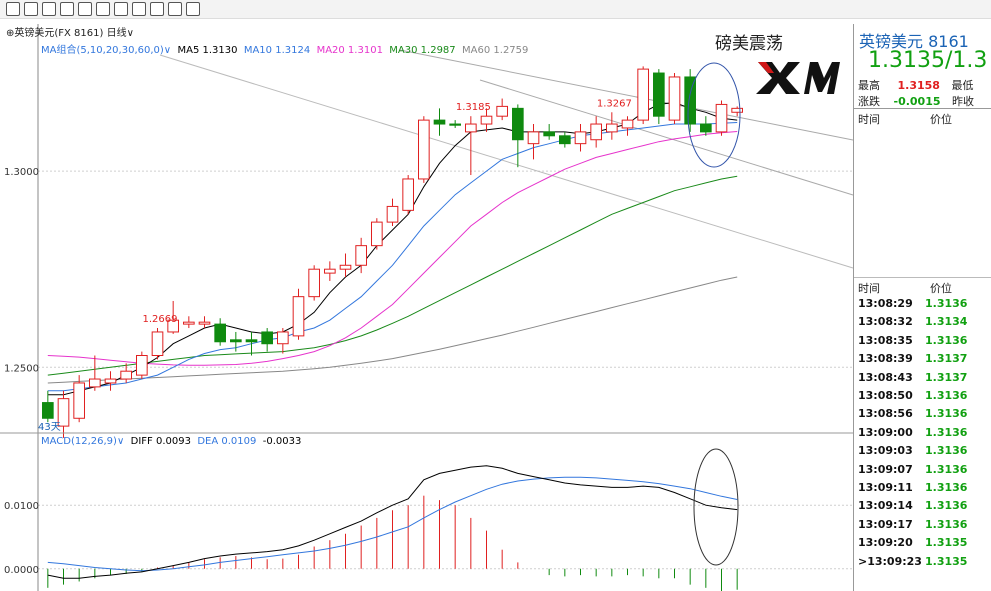  Describe the element at coordinates (445, 537) in the screenshot. I see `macd-grid` at that location.